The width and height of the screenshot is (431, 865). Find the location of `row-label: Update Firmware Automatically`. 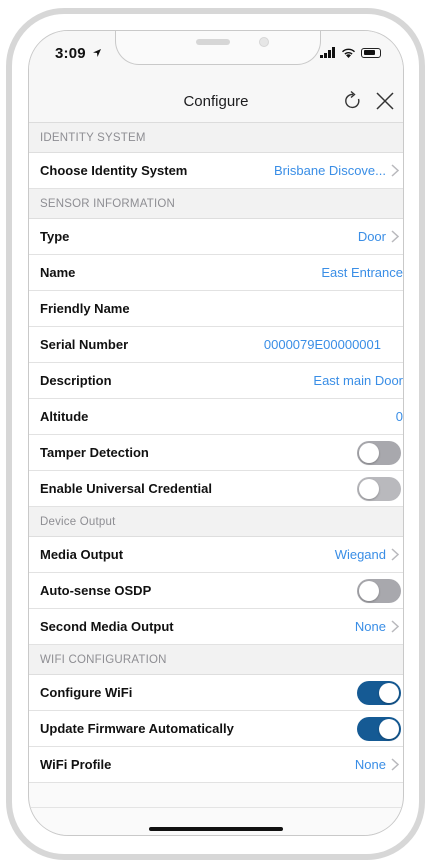

row-label: Update Firmware Automatically is located at coordinates (137, 728).